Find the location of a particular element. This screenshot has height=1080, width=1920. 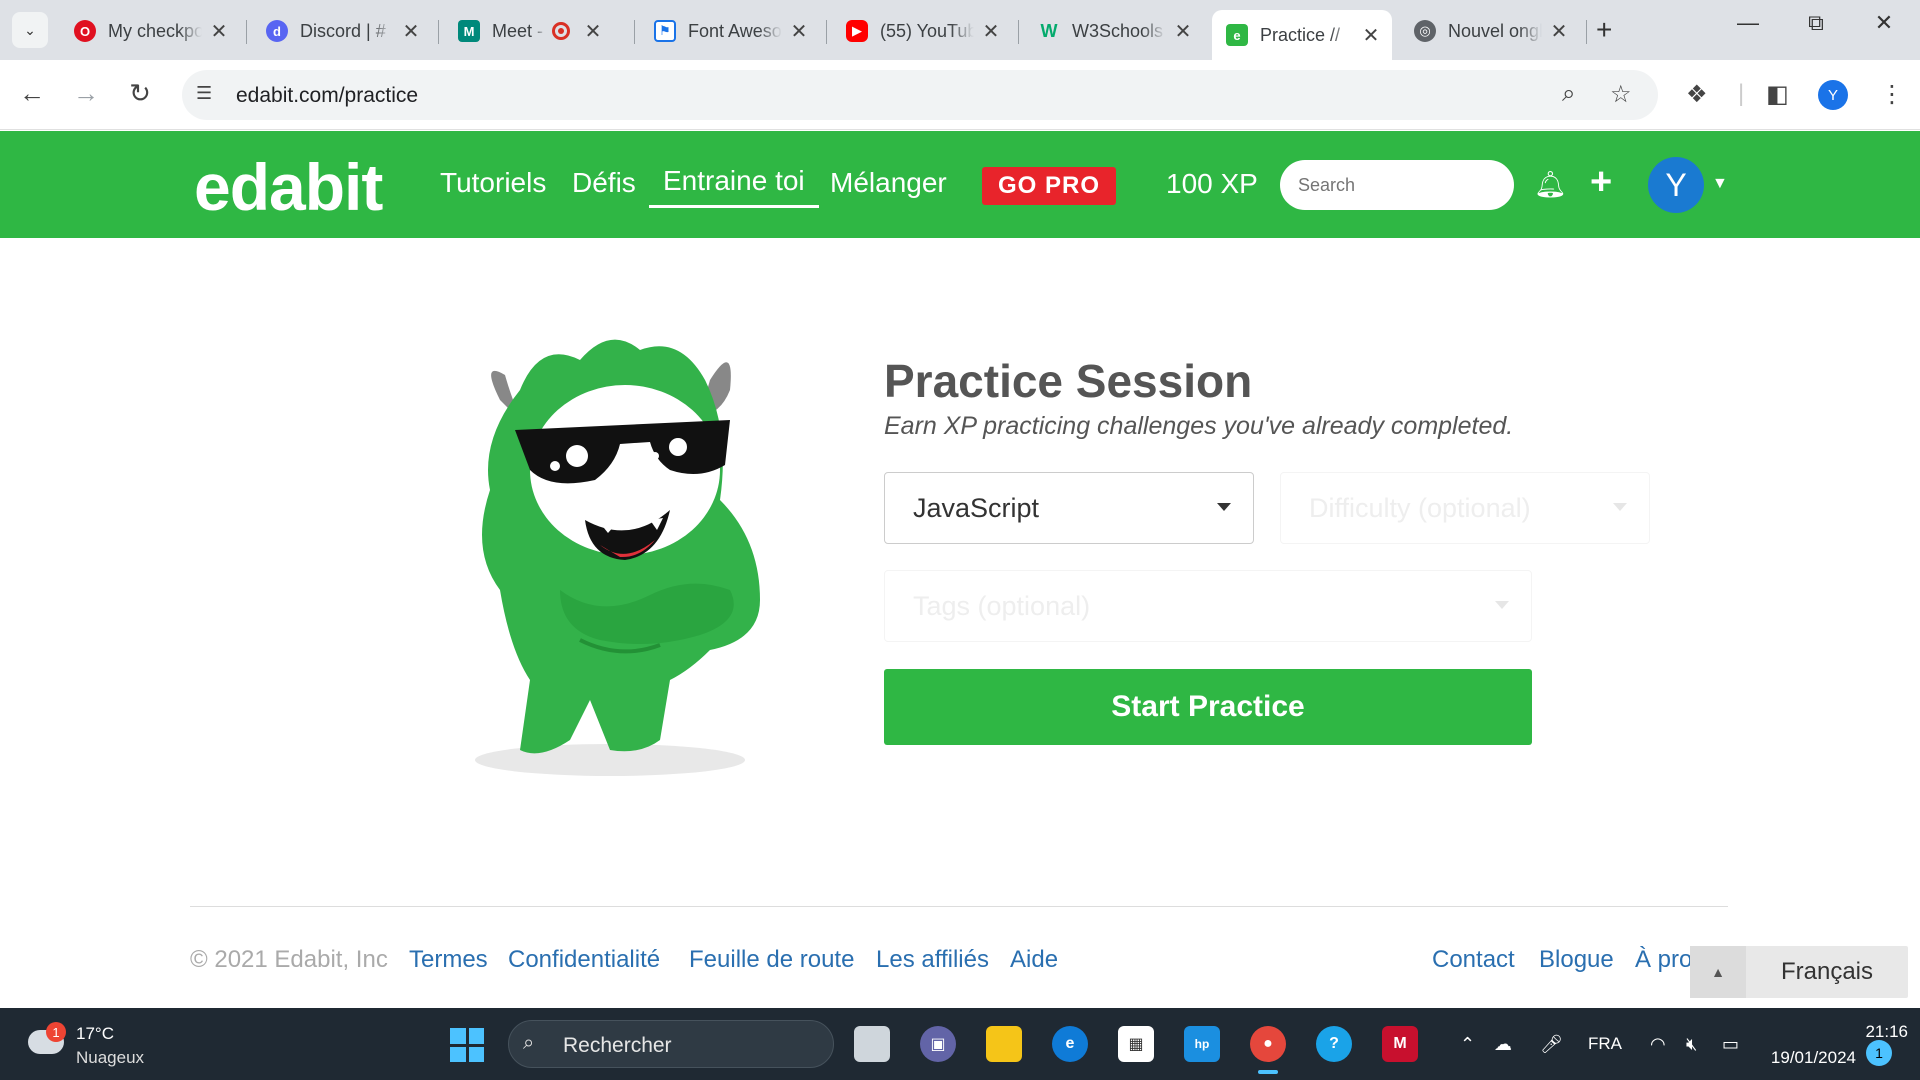

reload-button: ↻ is located at coordinates (140, 93).